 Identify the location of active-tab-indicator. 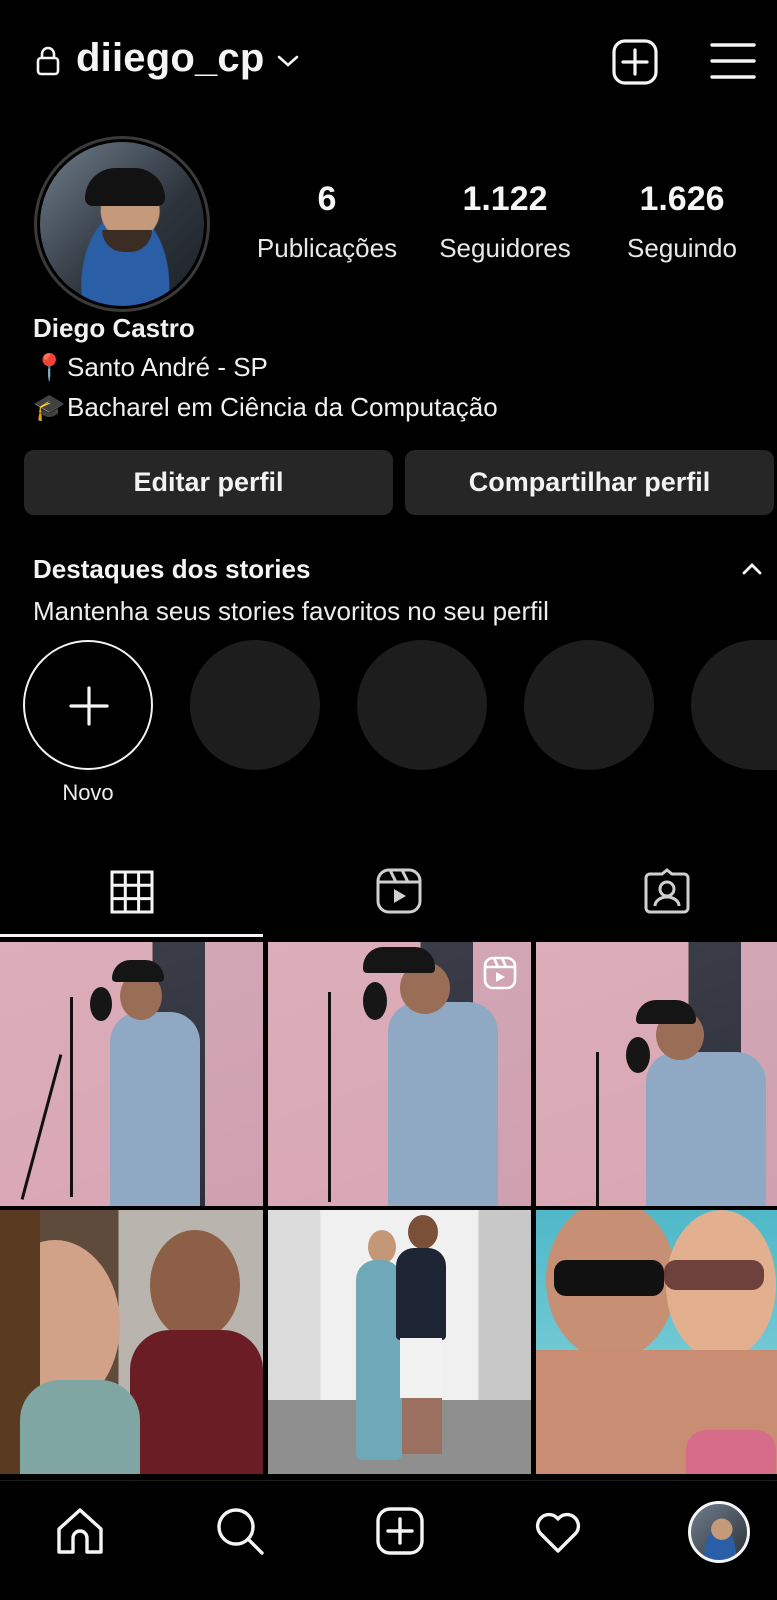
(131, 935).